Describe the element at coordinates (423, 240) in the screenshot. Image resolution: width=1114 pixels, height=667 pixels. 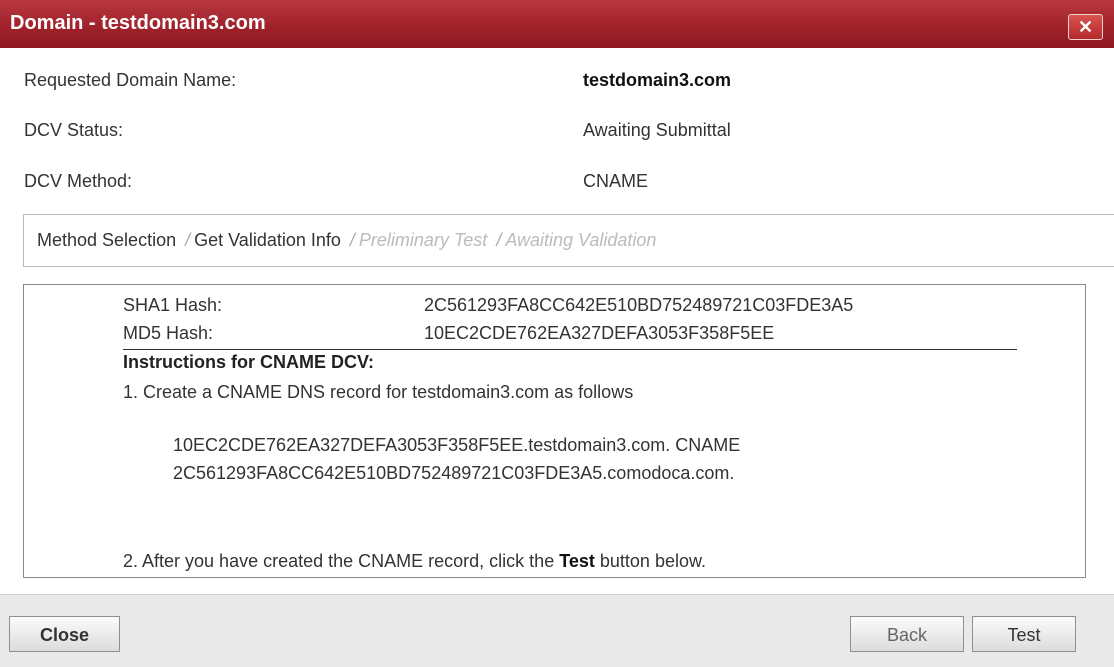
I see `step-preliminary-test: Preliminary Test` at that location.